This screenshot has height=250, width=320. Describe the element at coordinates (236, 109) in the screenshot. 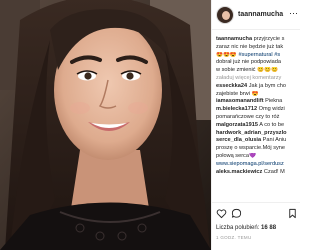

I see `comment-username: m.bielecka1712` at that location.